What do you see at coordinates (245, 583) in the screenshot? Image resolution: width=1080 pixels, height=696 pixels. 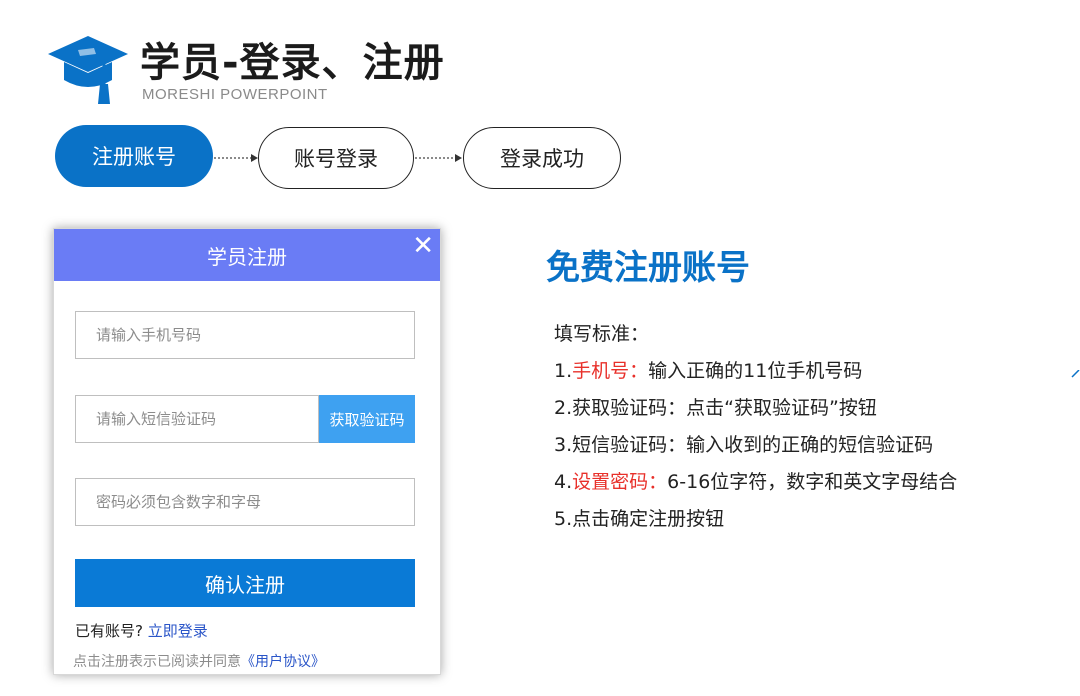 I see `confirm-register-button: 确认注册` at bounding box center [245, 583].